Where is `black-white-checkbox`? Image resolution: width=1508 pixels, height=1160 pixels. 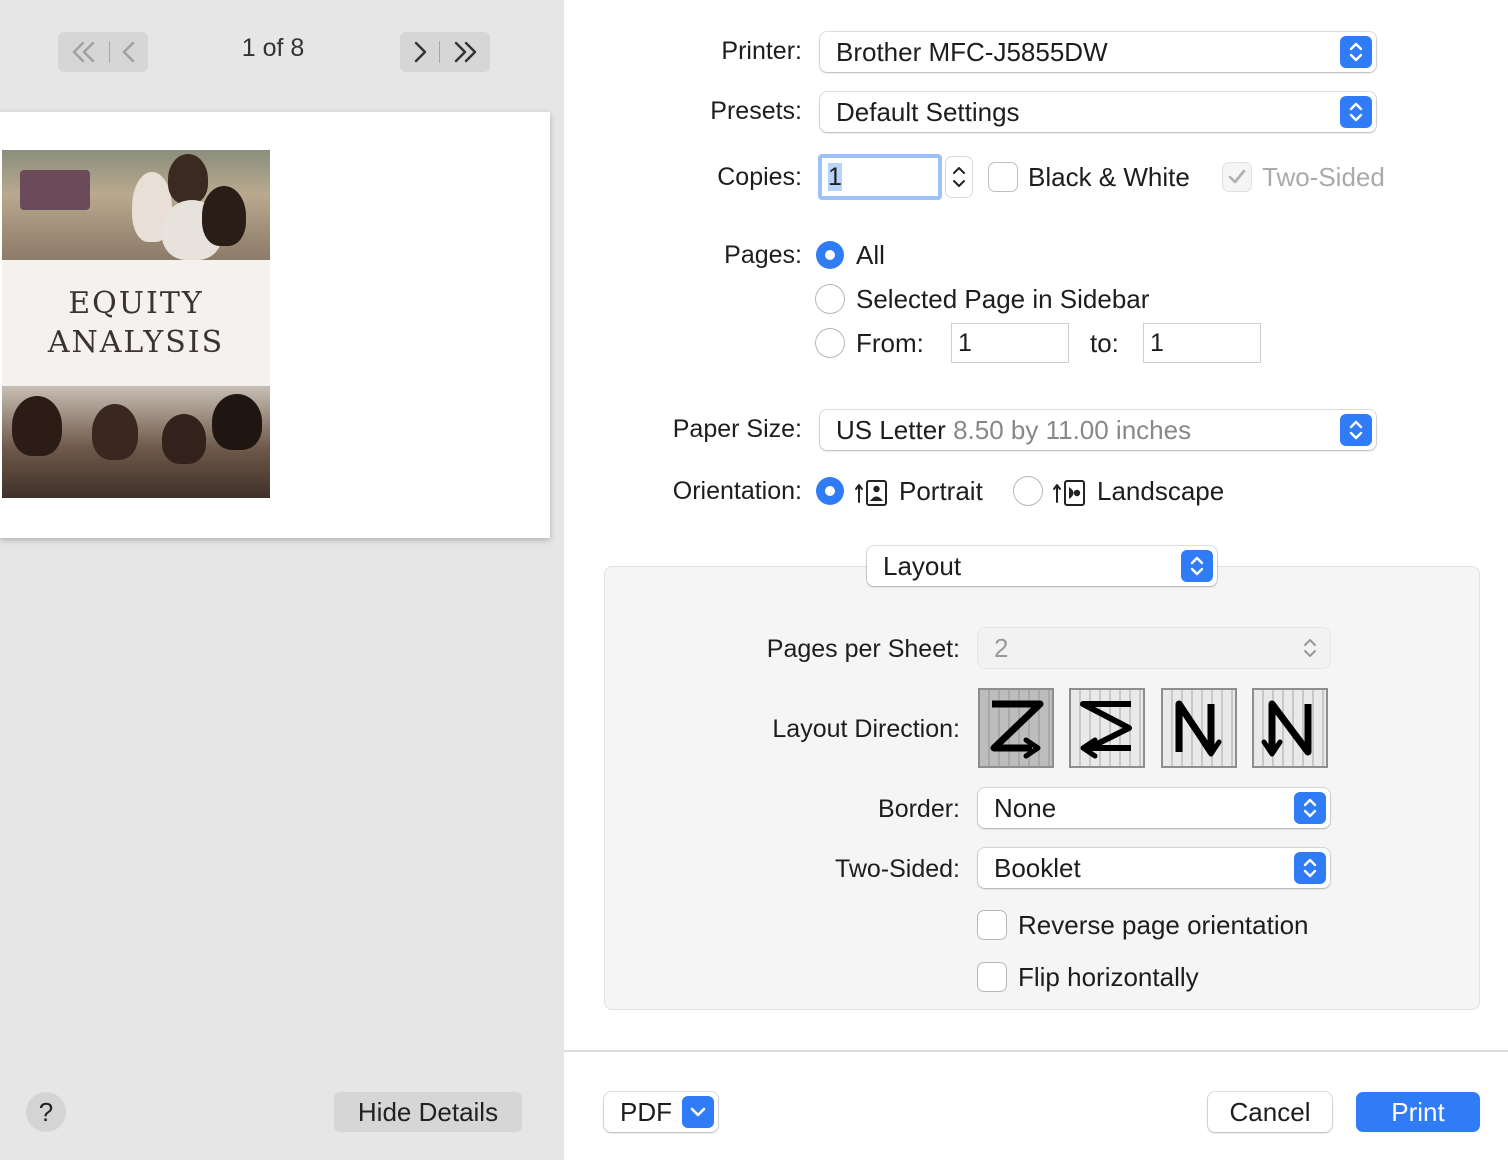 black-white-checkbox is located at coordinates (1003, 177).